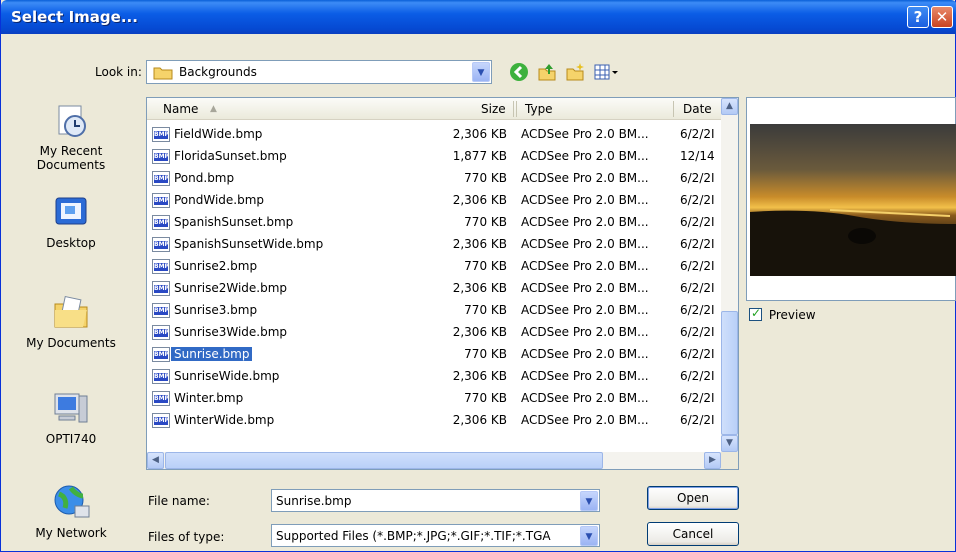 This screenshot has width=956, height=552. What do you see at coordinates (249, 244) in the screenshot?
I see `file-name-cell: SpanishSunsetWide.bmp` at bounding box center [249, 244].